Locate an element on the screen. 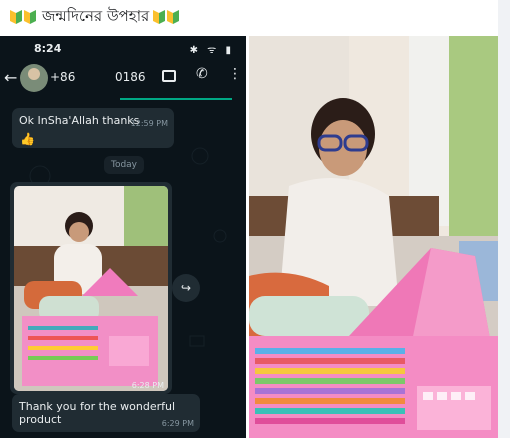  message-time: 12:59 PM is located at coordinates (149, 123).